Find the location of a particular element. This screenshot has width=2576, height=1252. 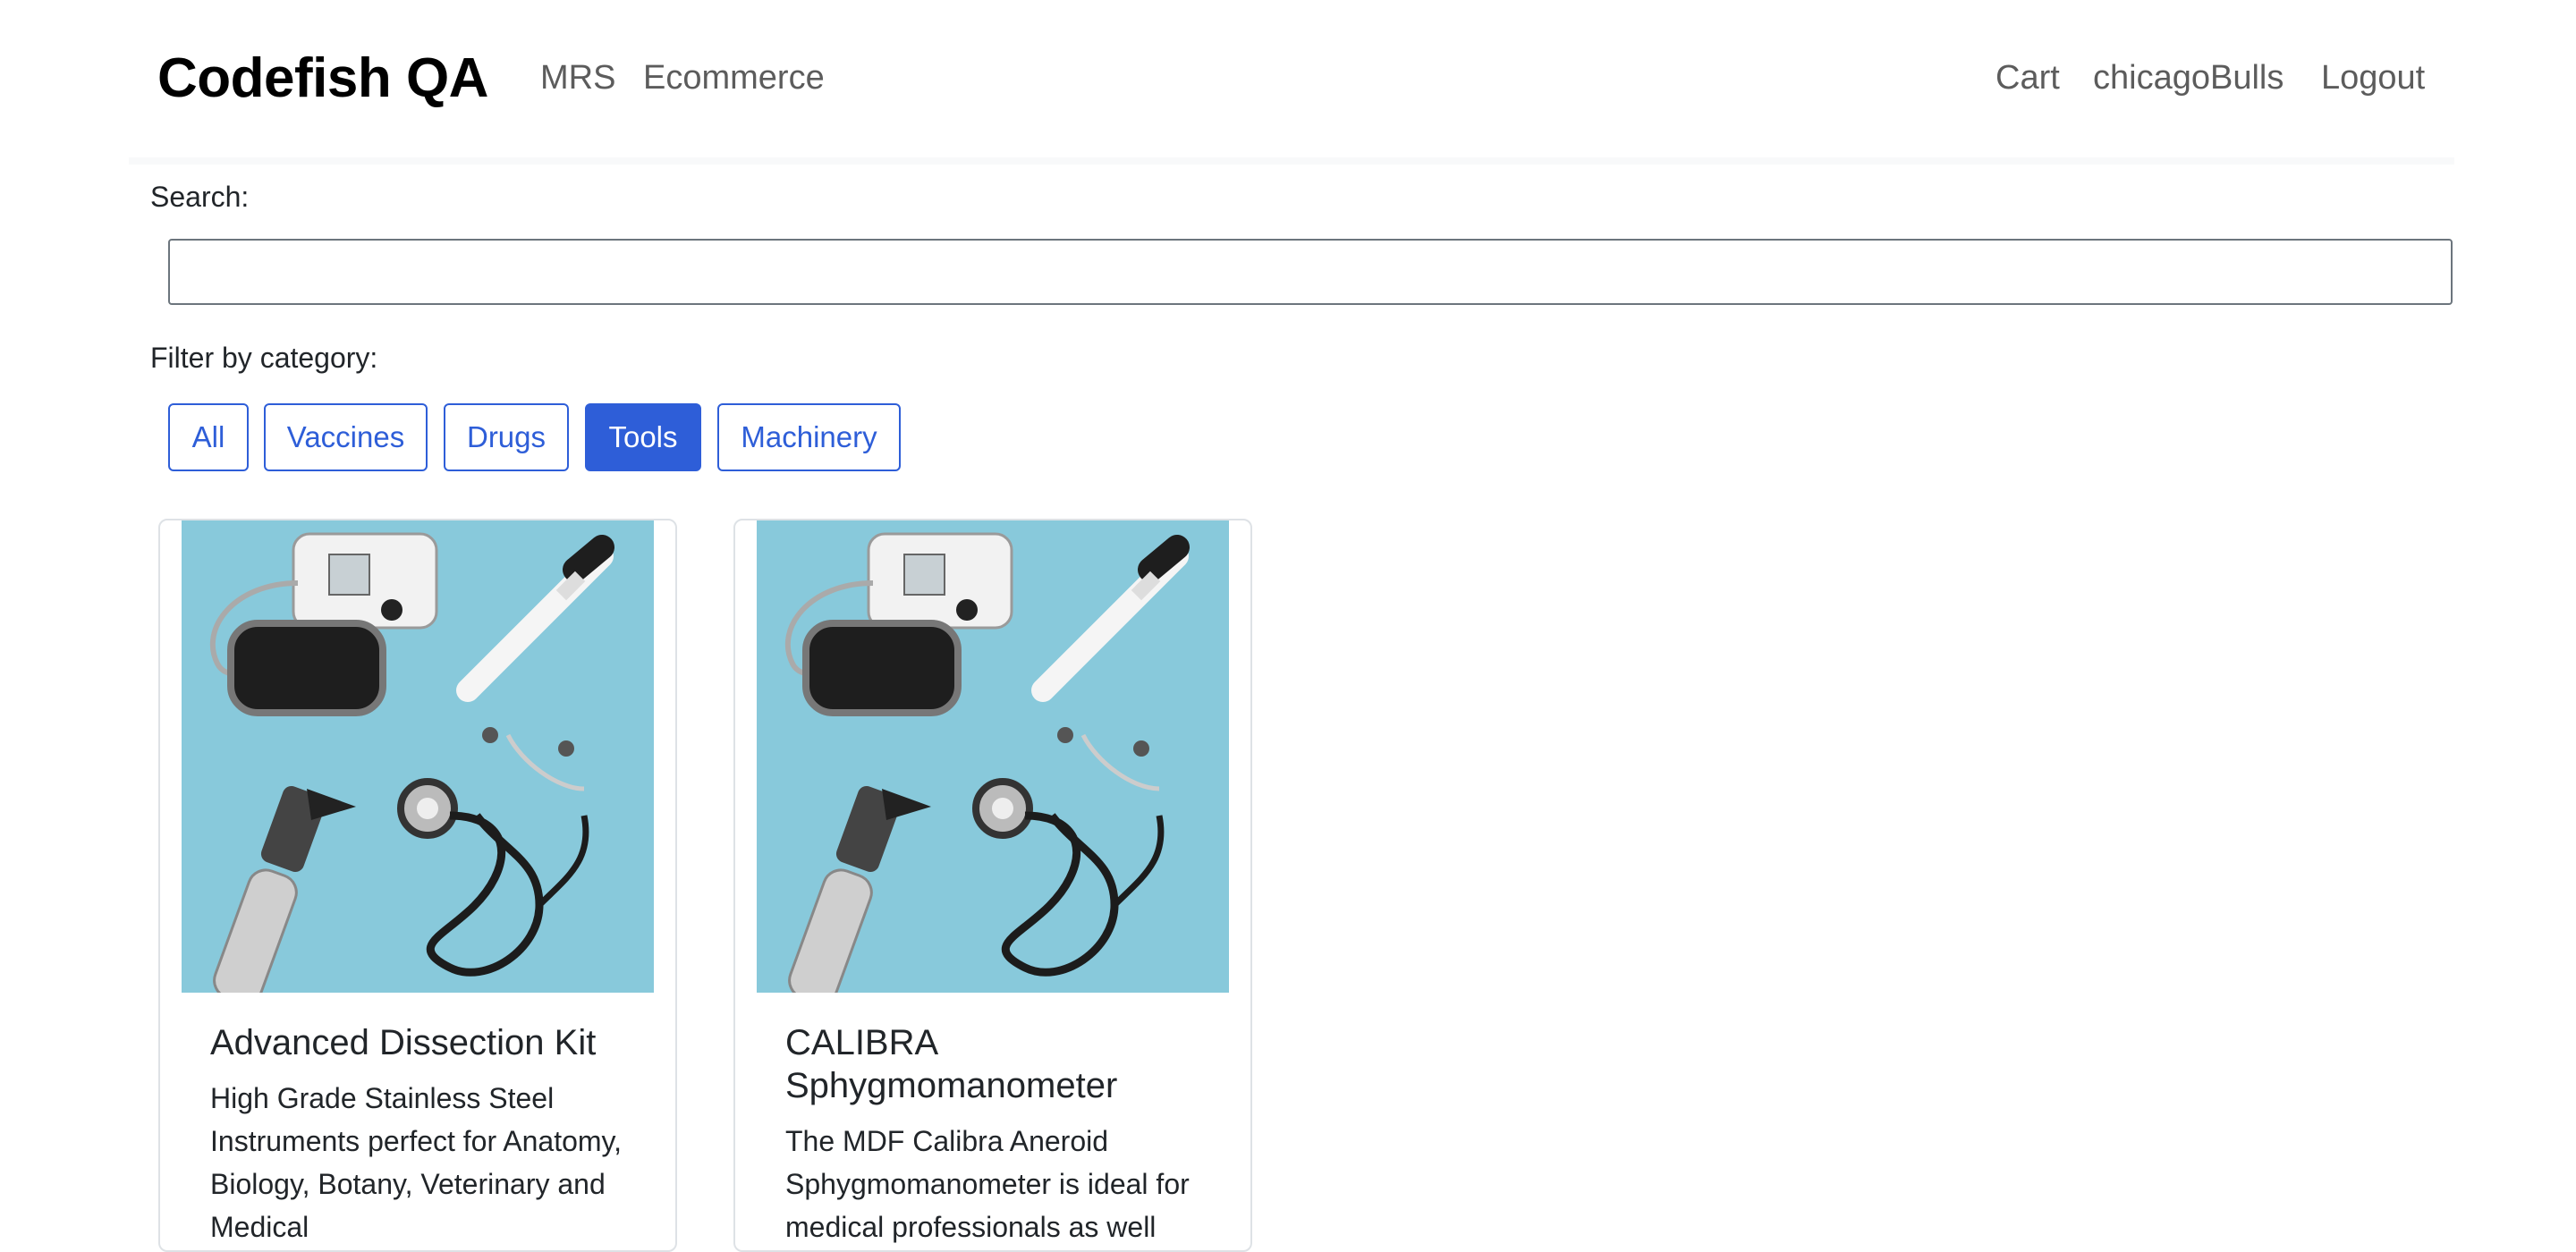

nav-link-mrs: MRS is located at coordinates (577, 78).